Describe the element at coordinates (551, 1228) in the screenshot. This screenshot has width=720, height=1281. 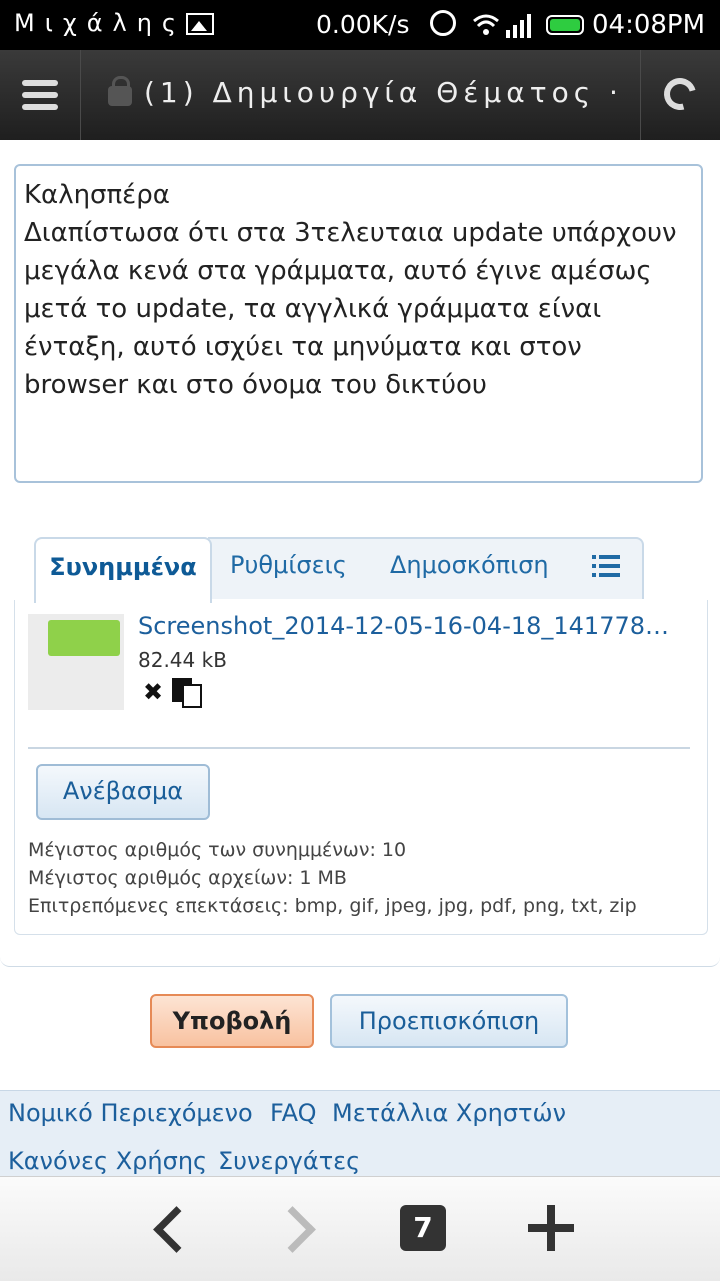
I see `new-tab-plus-icon-vertical` at that location.